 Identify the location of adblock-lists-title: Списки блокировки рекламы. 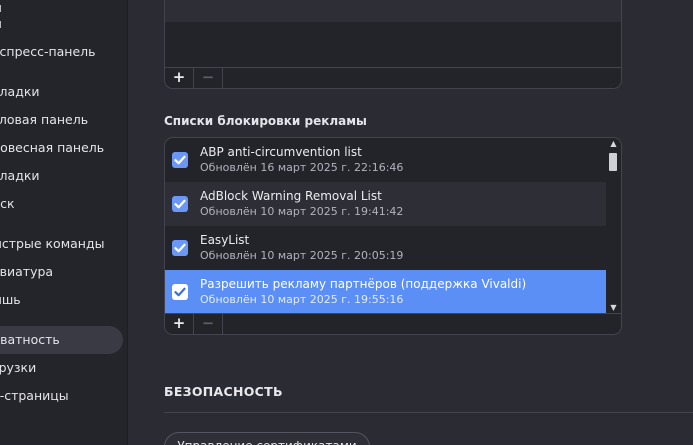
(265, 121).